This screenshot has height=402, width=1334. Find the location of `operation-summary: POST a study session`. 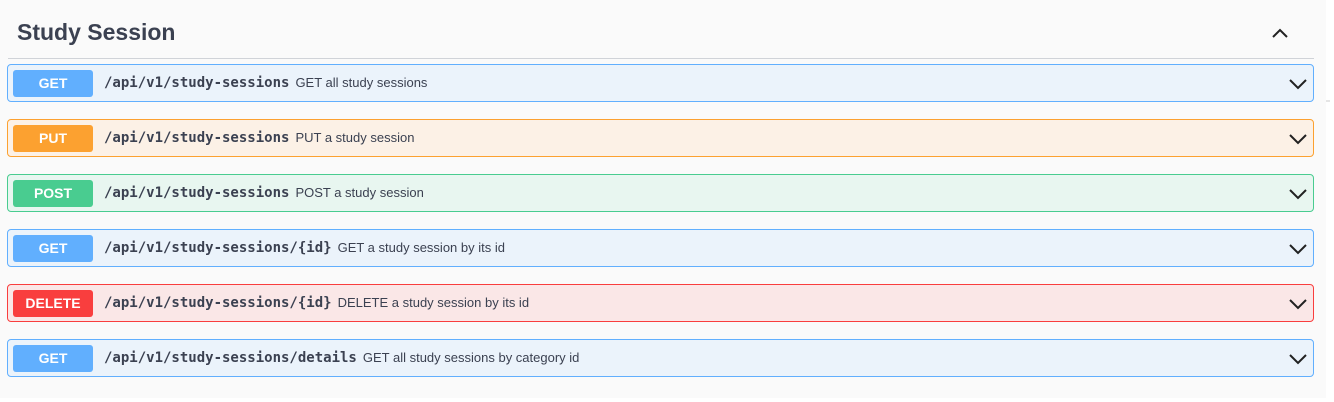

operation-summary: POST a study session is located at coordinates (359, 192).